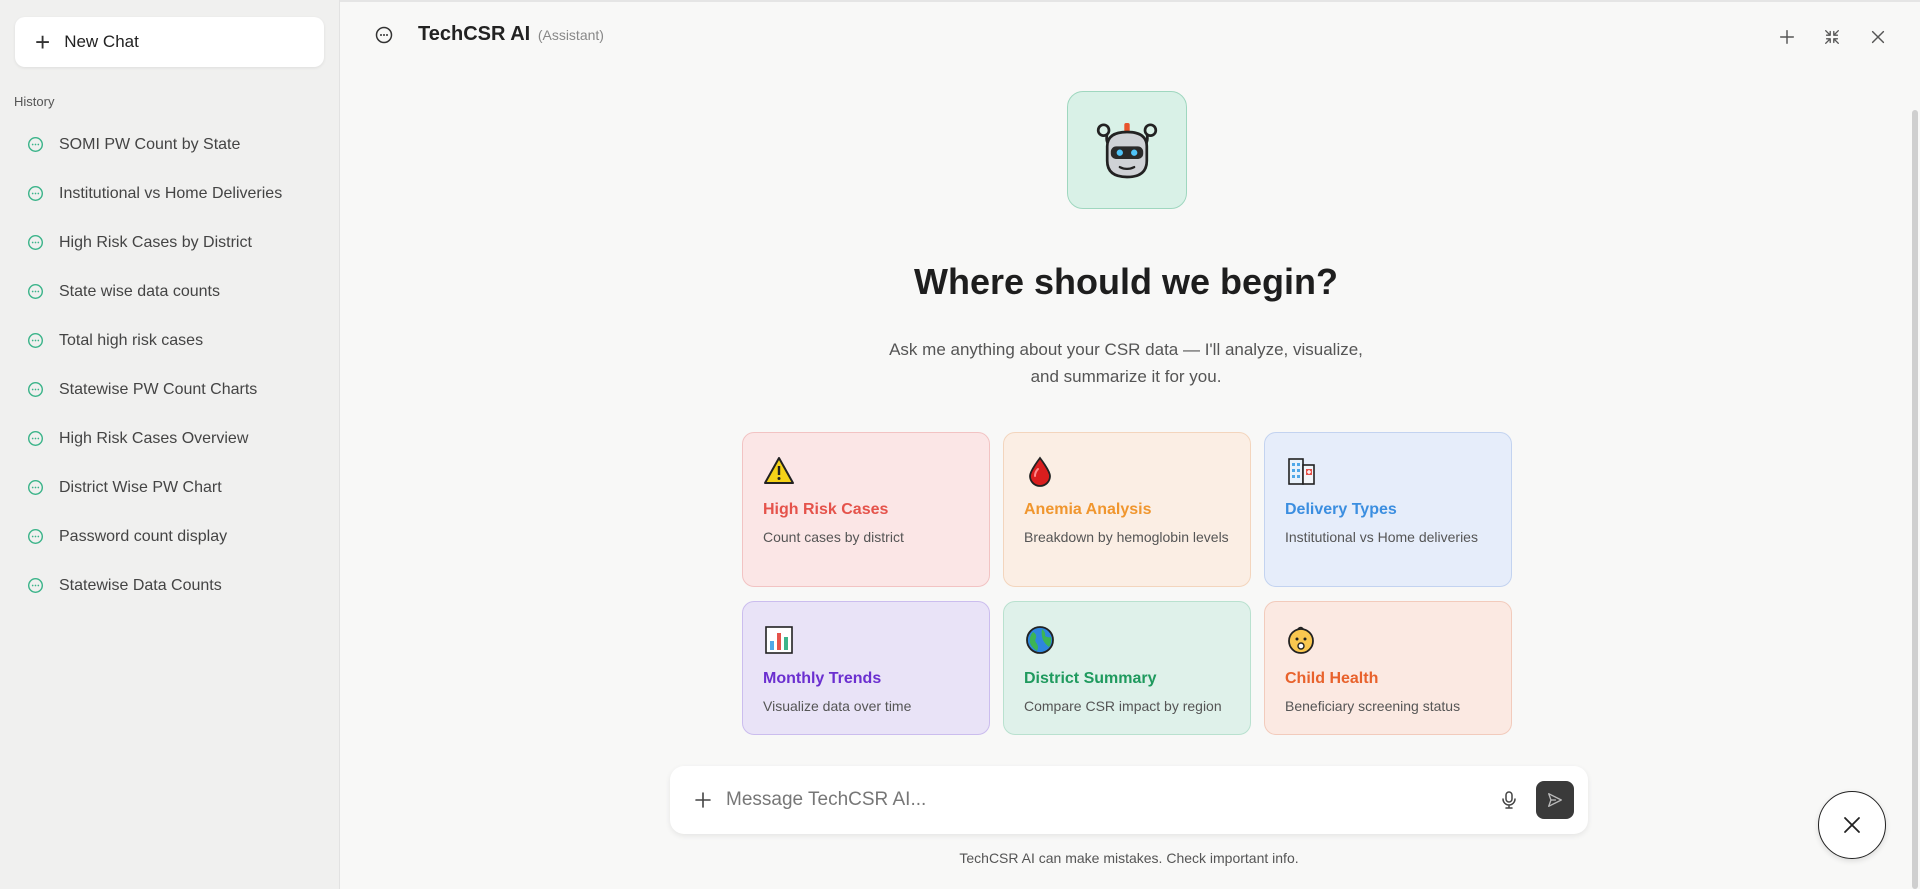 This screenshot has height=889, width=1920. Describe the element at coordinates (1301, 471) in the screenshot. I see `hospital-icon` at that location.